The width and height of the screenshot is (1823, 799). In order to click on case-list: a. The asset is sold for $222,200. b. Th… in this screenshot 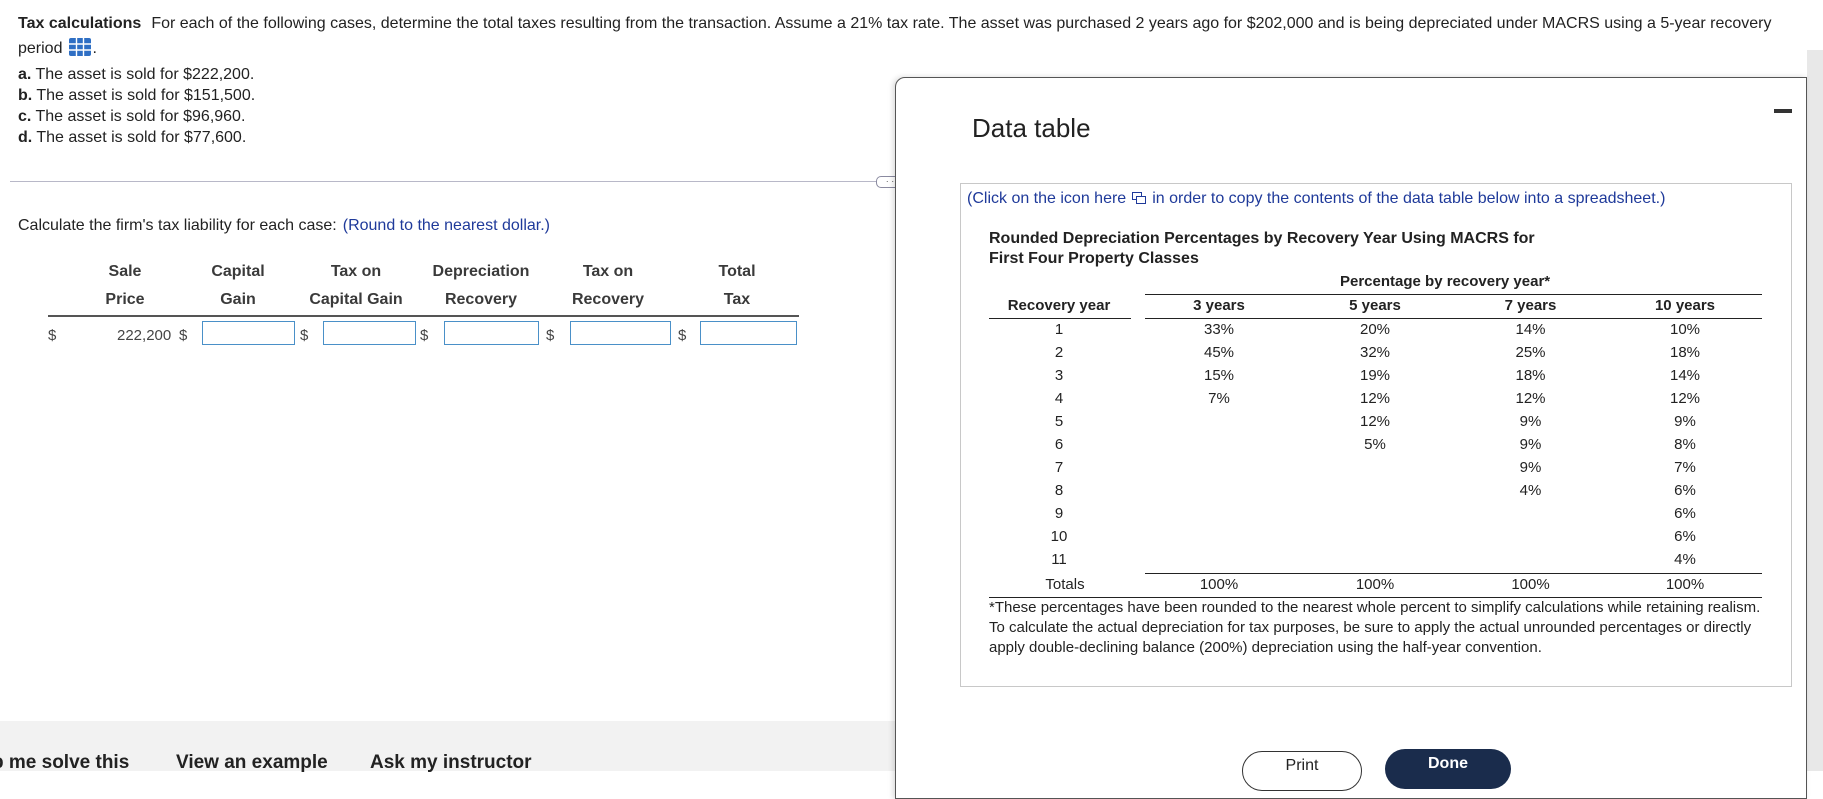, I will do `click(136, 106)`.